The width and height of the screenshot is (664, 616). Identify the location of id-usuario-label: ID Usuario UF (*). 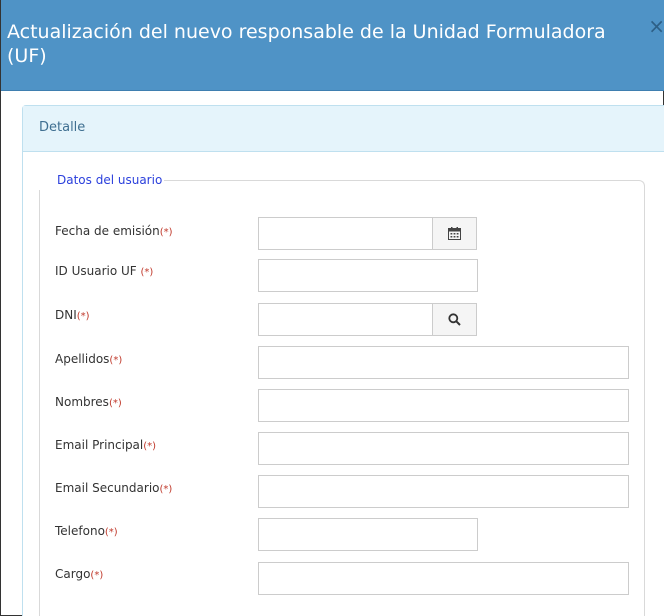
(104, 272).